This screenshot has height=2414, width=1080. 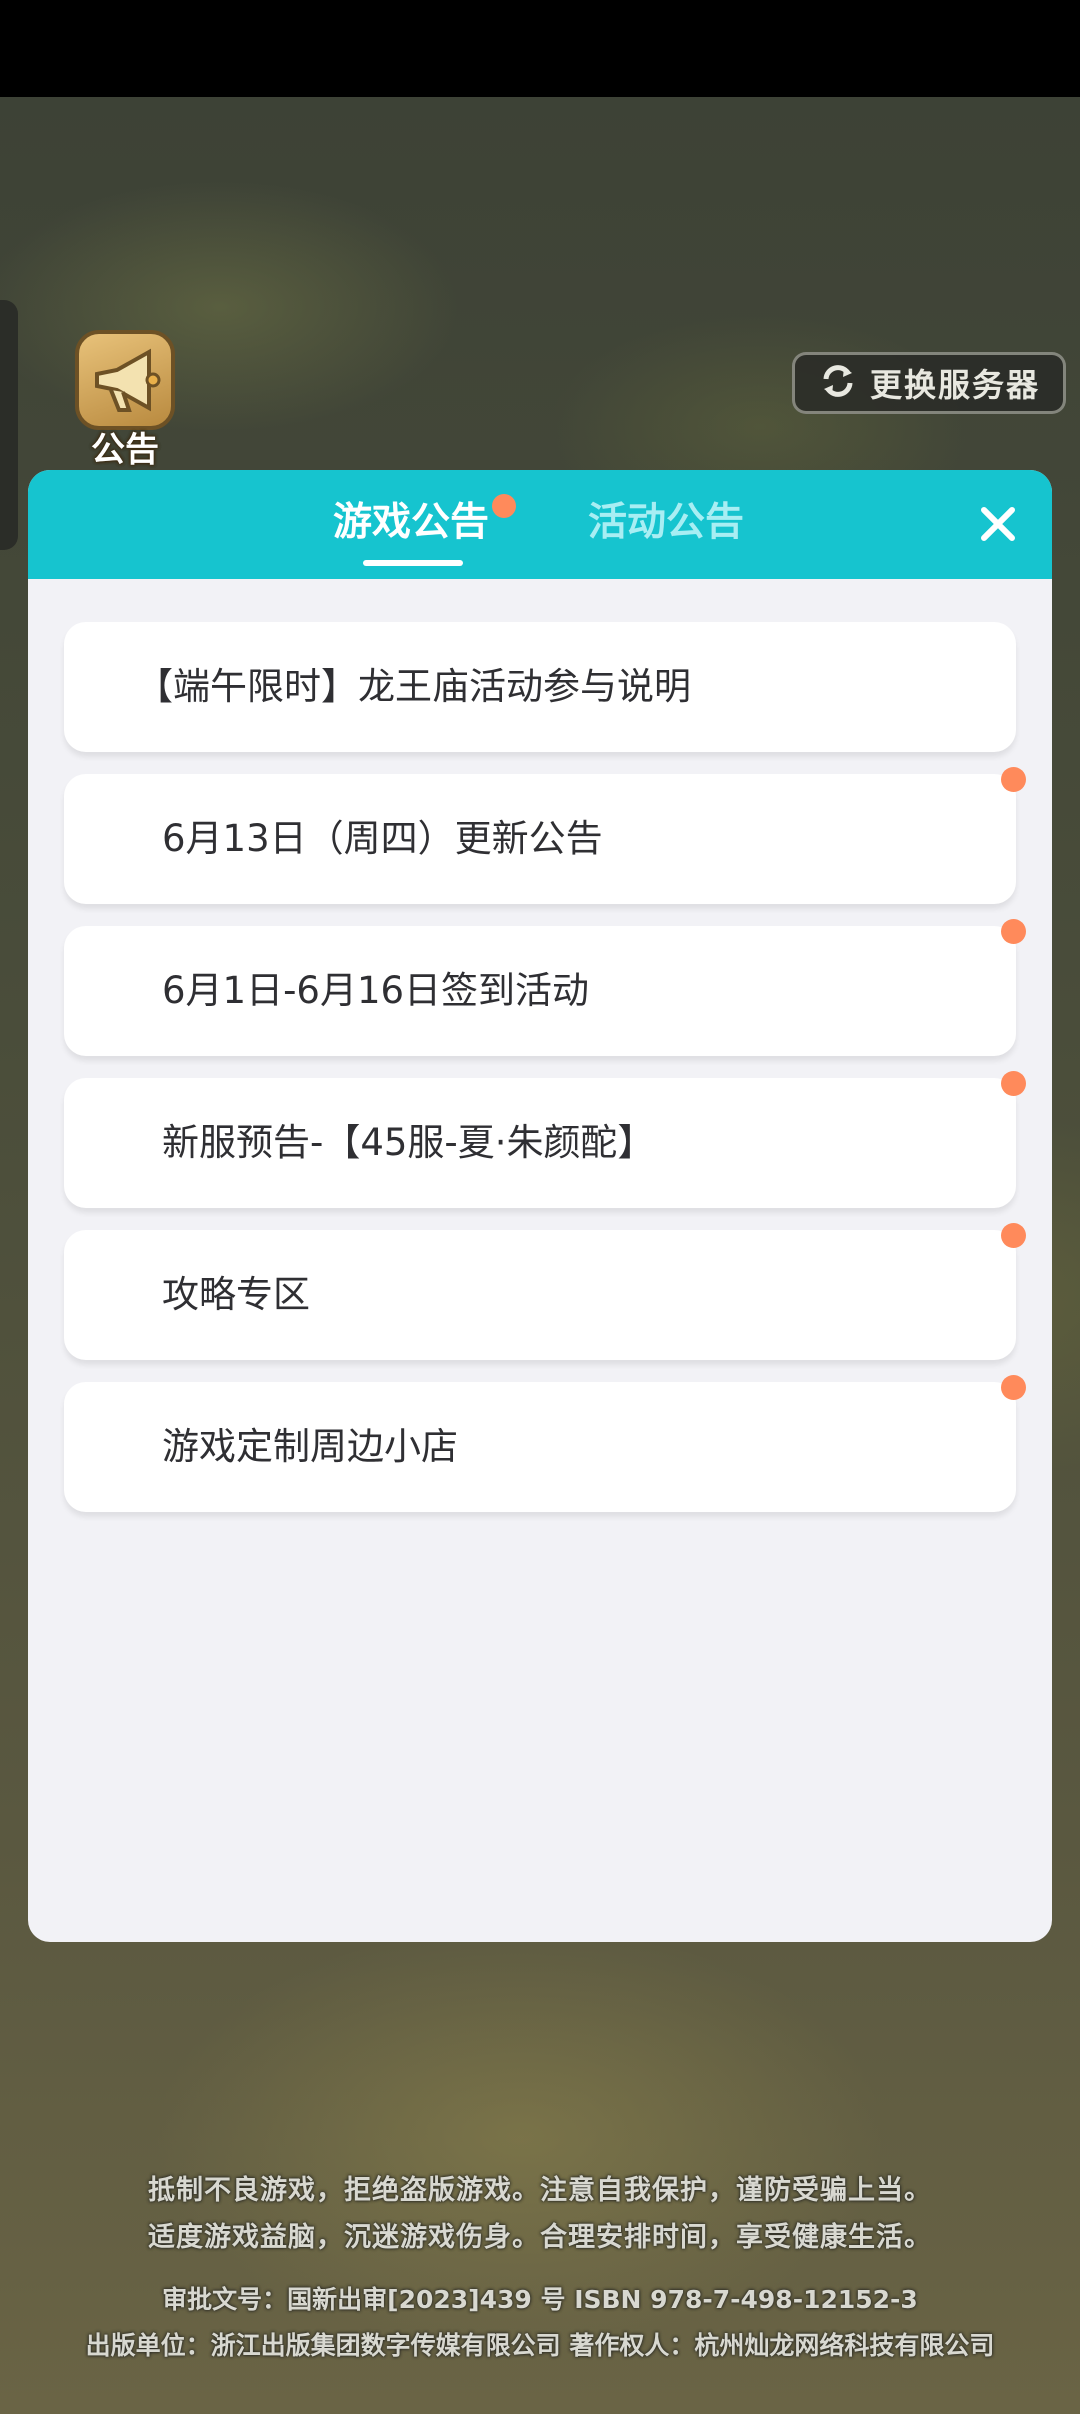 What do you see at coordinates (540, 2190) in the screenshot?
I see `health-notice-line-1: 抵制不良游戏，拒绝盗版游戏。注意自我保护，谨防受骗上当。` at bounding box center [540, 2190].